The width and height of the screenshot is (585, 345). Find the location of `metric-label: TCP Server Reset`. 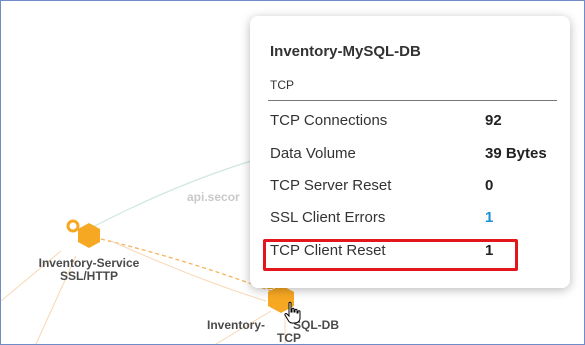

metric-label: TCP Server Reset is located at coordinates (331, 185).